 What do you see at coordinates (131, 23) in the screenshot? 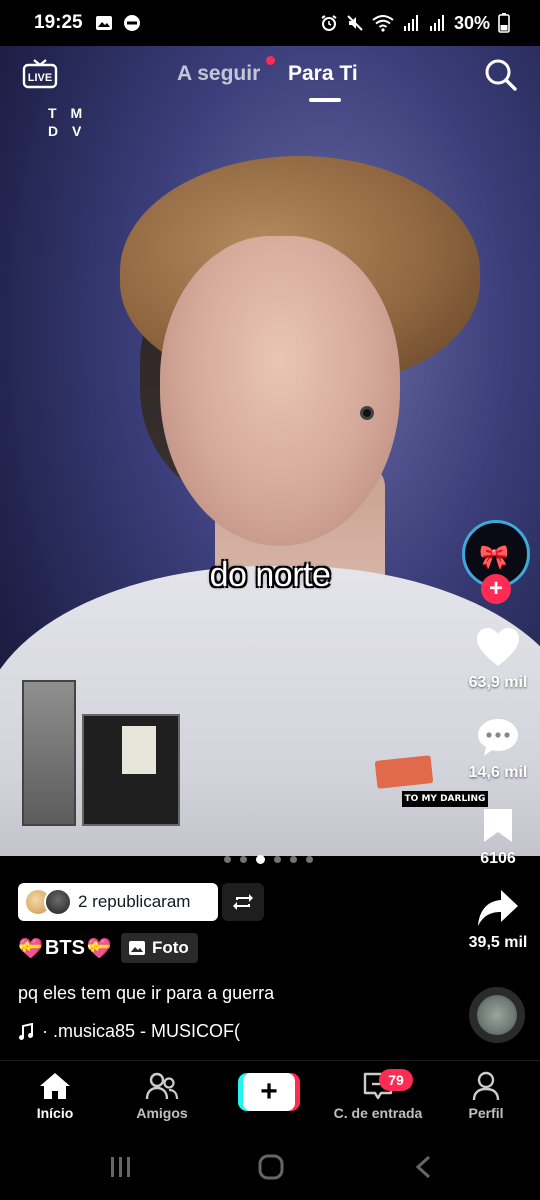
I see `do-not-disturb-icon` at bounding box center [131, 23].